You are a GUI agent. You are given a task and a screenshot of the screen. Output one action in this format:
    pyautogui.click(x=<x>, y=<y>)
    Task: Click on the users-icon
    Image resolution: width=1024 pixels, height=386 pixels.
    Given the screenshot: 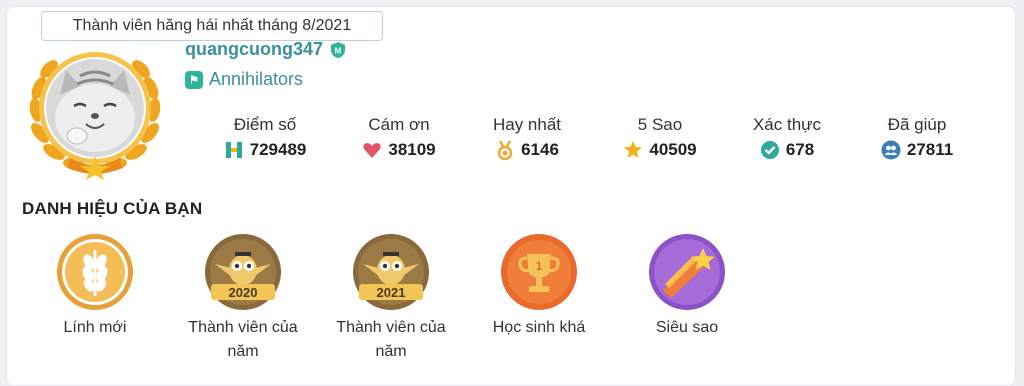 What is the action you would take?
    pyautogui.click(x=891, y=150)
    